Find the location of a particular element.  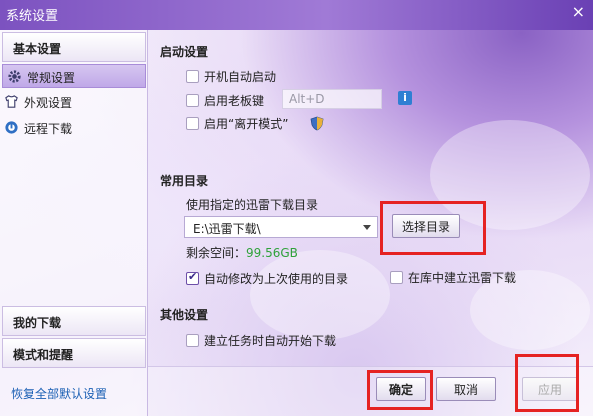

sidebar-item-label: 常规设置 is located at coordinates (51, 78).